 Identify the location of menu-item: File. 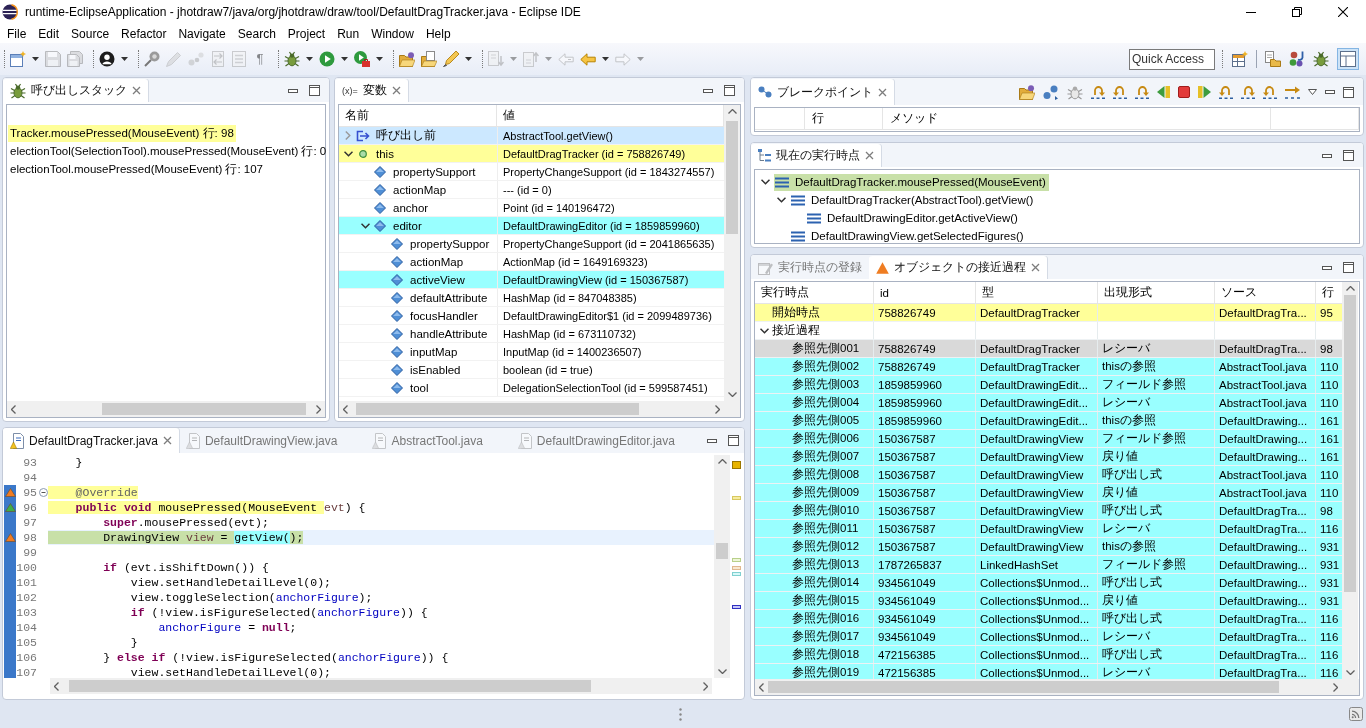
(17, 33).